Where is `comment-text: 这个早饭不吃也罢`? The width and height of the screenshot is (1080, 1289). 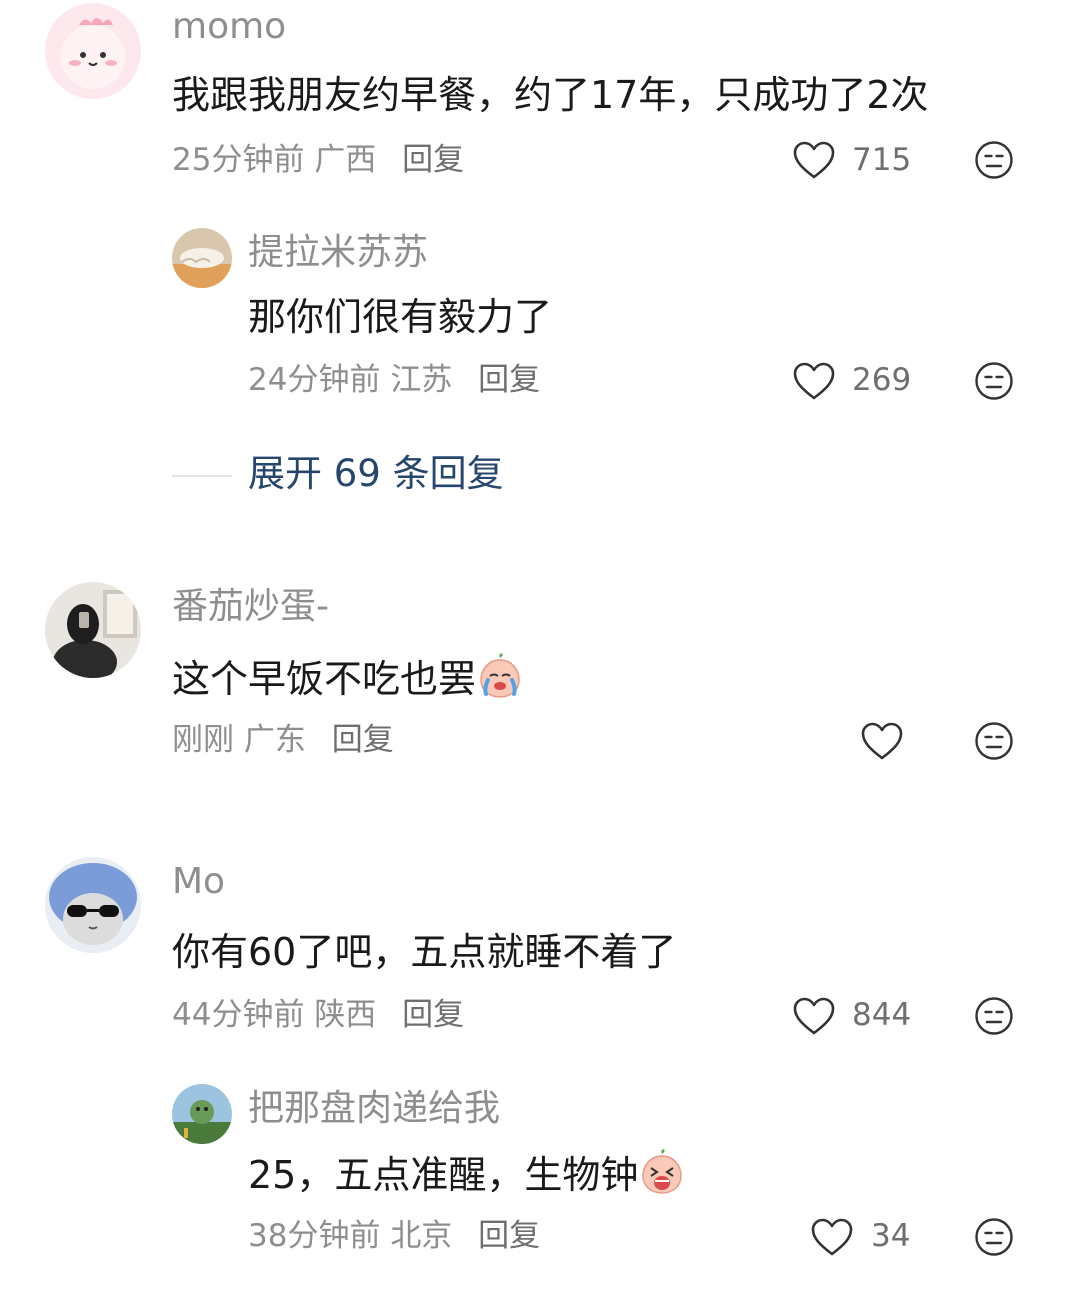
comment-text: 这个早饭不吃也罢 is located at coordinates (348, 678).